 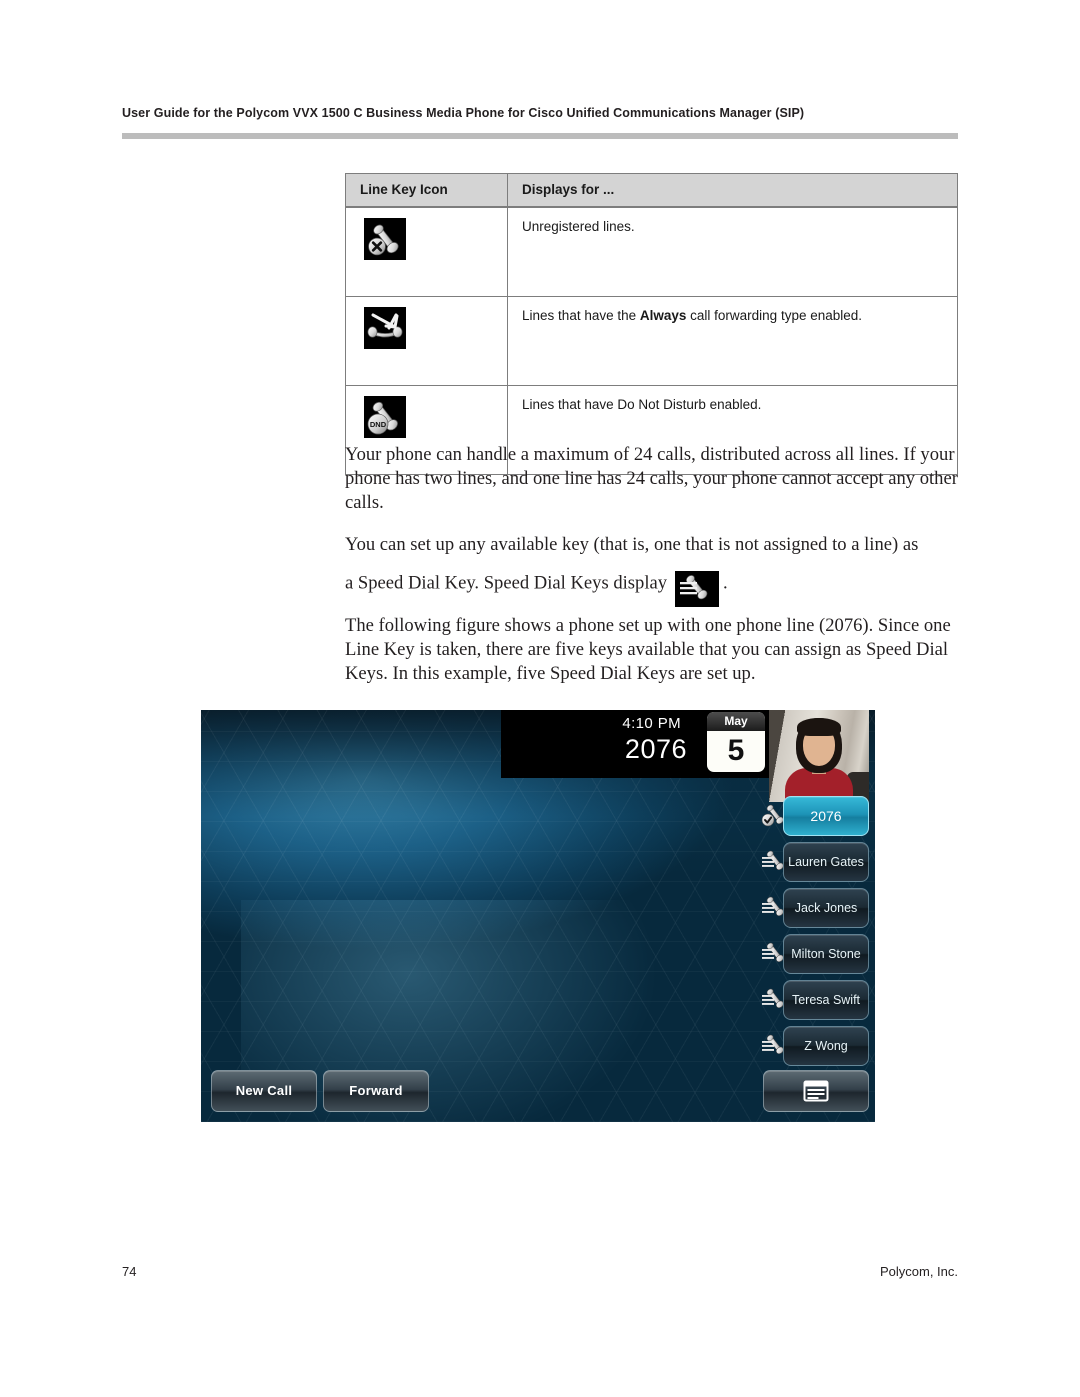 What do you see at coordinates (819, 756) in the screenshot?
I see `video-preview-window` at bounding box center [819, 756].